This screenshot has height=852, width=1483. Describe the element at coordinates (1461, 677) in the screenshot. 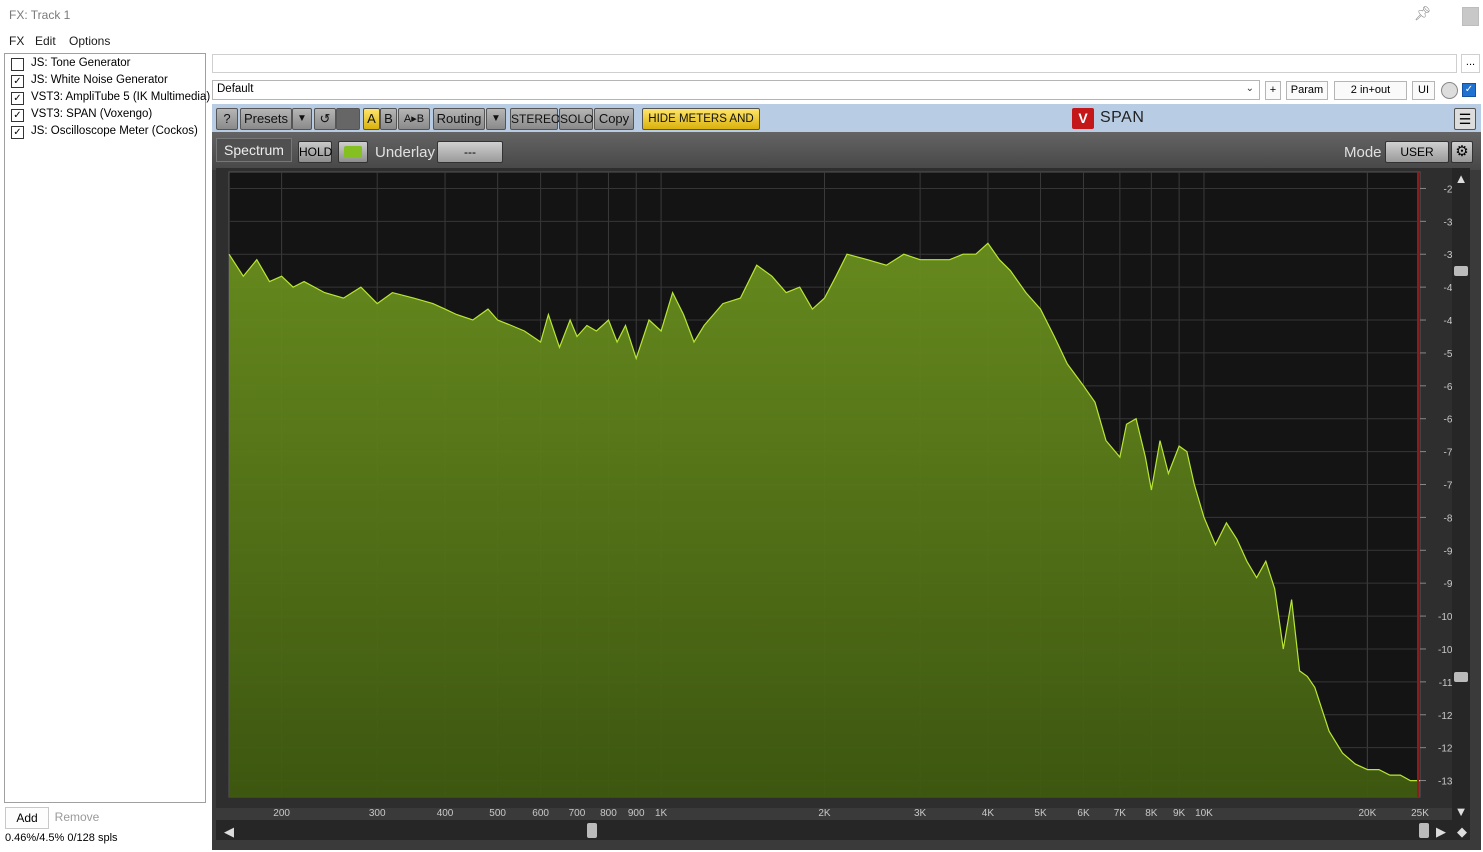

I see `range-handle-bottom` at that location.